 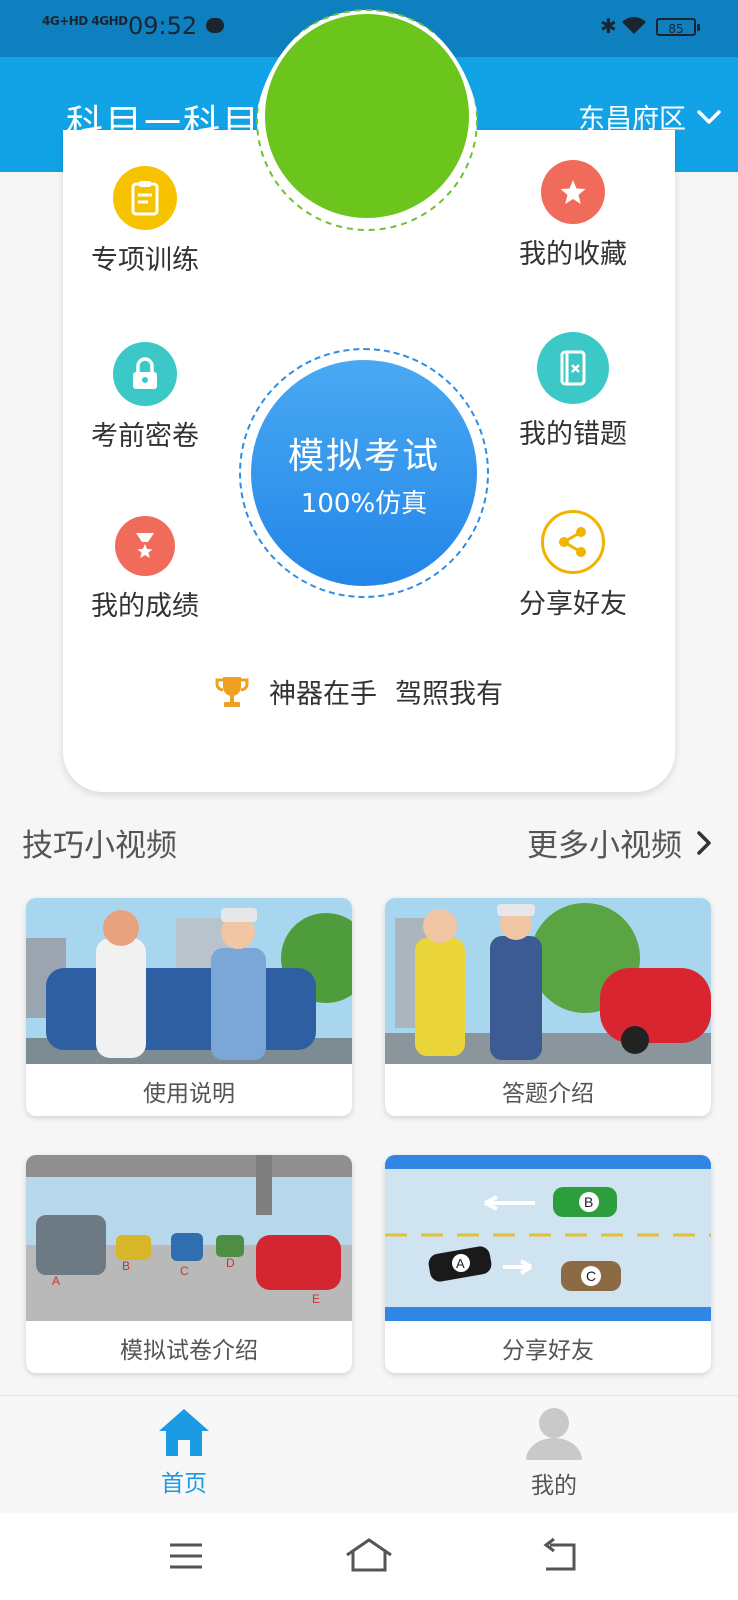 I want to click on bottom-tab-bar: 首页 我的, so click(x=369, y=1454).